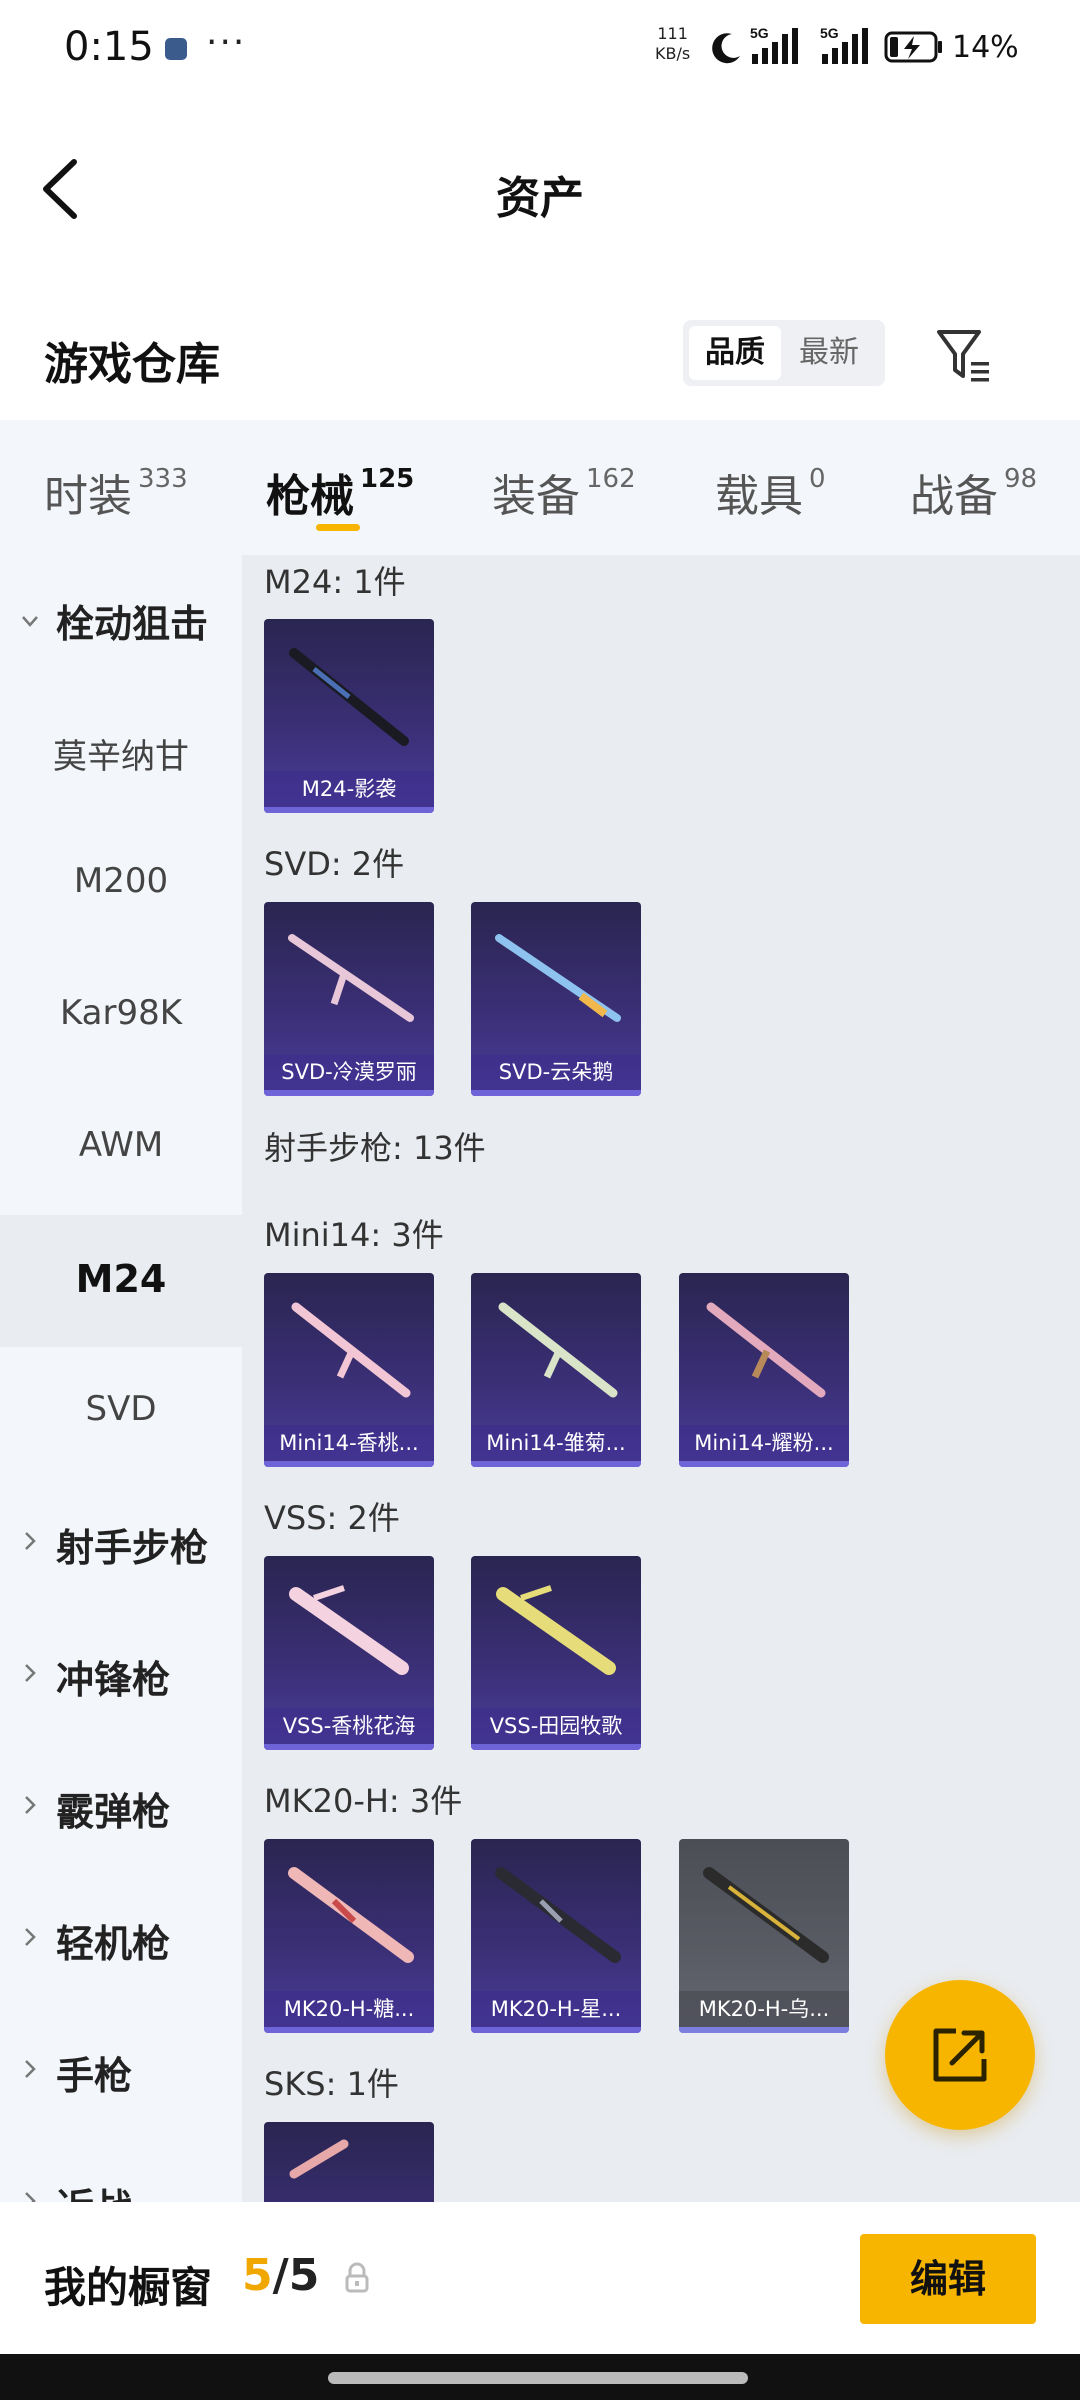  I want to click on weapon-card-name: SVD-云朵鹅, so click(556, 1072).